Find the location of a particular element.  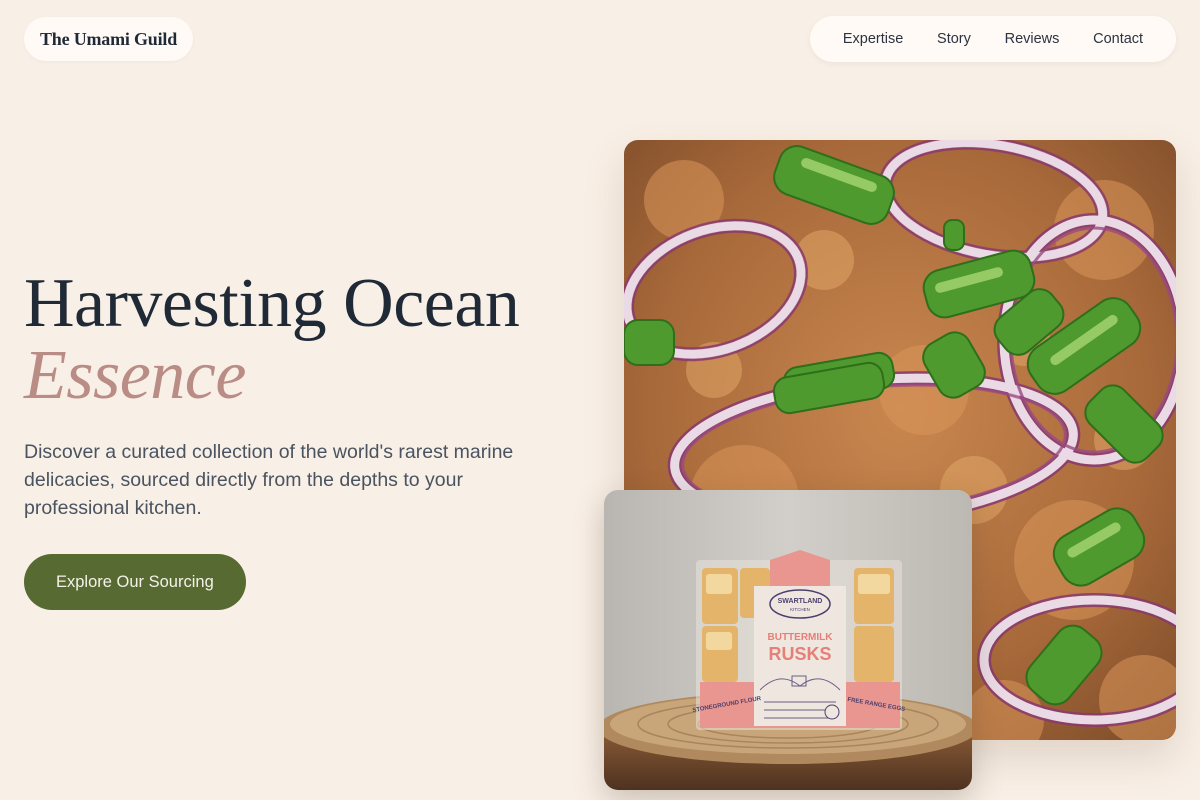

package-product-line1: BUTTERMILK is located at coordinates (801, 637).